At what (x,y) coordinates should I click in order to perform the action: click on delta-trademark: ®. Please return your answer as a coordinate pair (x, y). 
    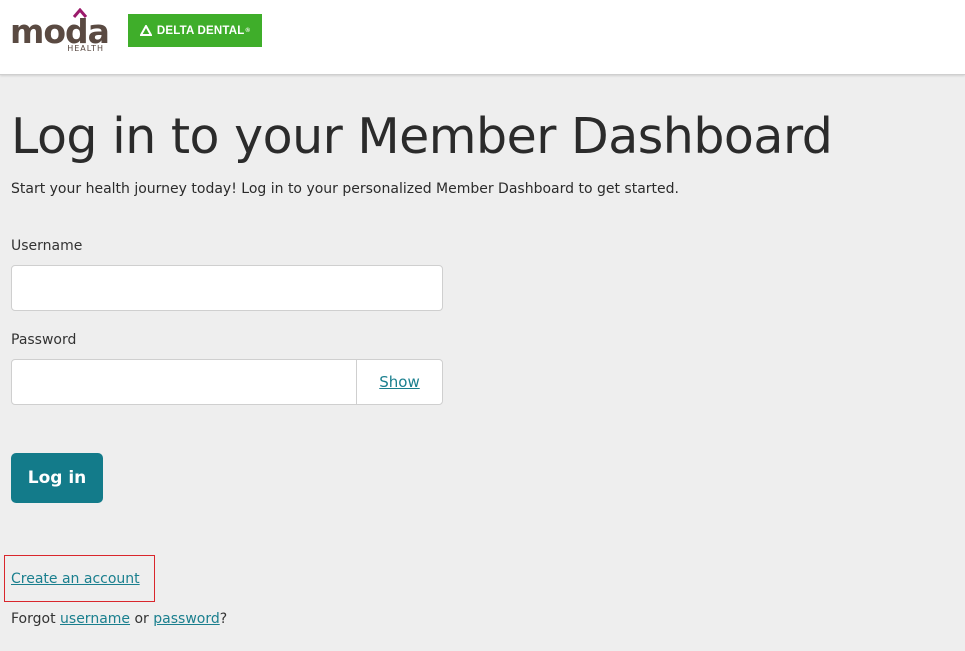
    Looking at the image, I should click on (248, 30).